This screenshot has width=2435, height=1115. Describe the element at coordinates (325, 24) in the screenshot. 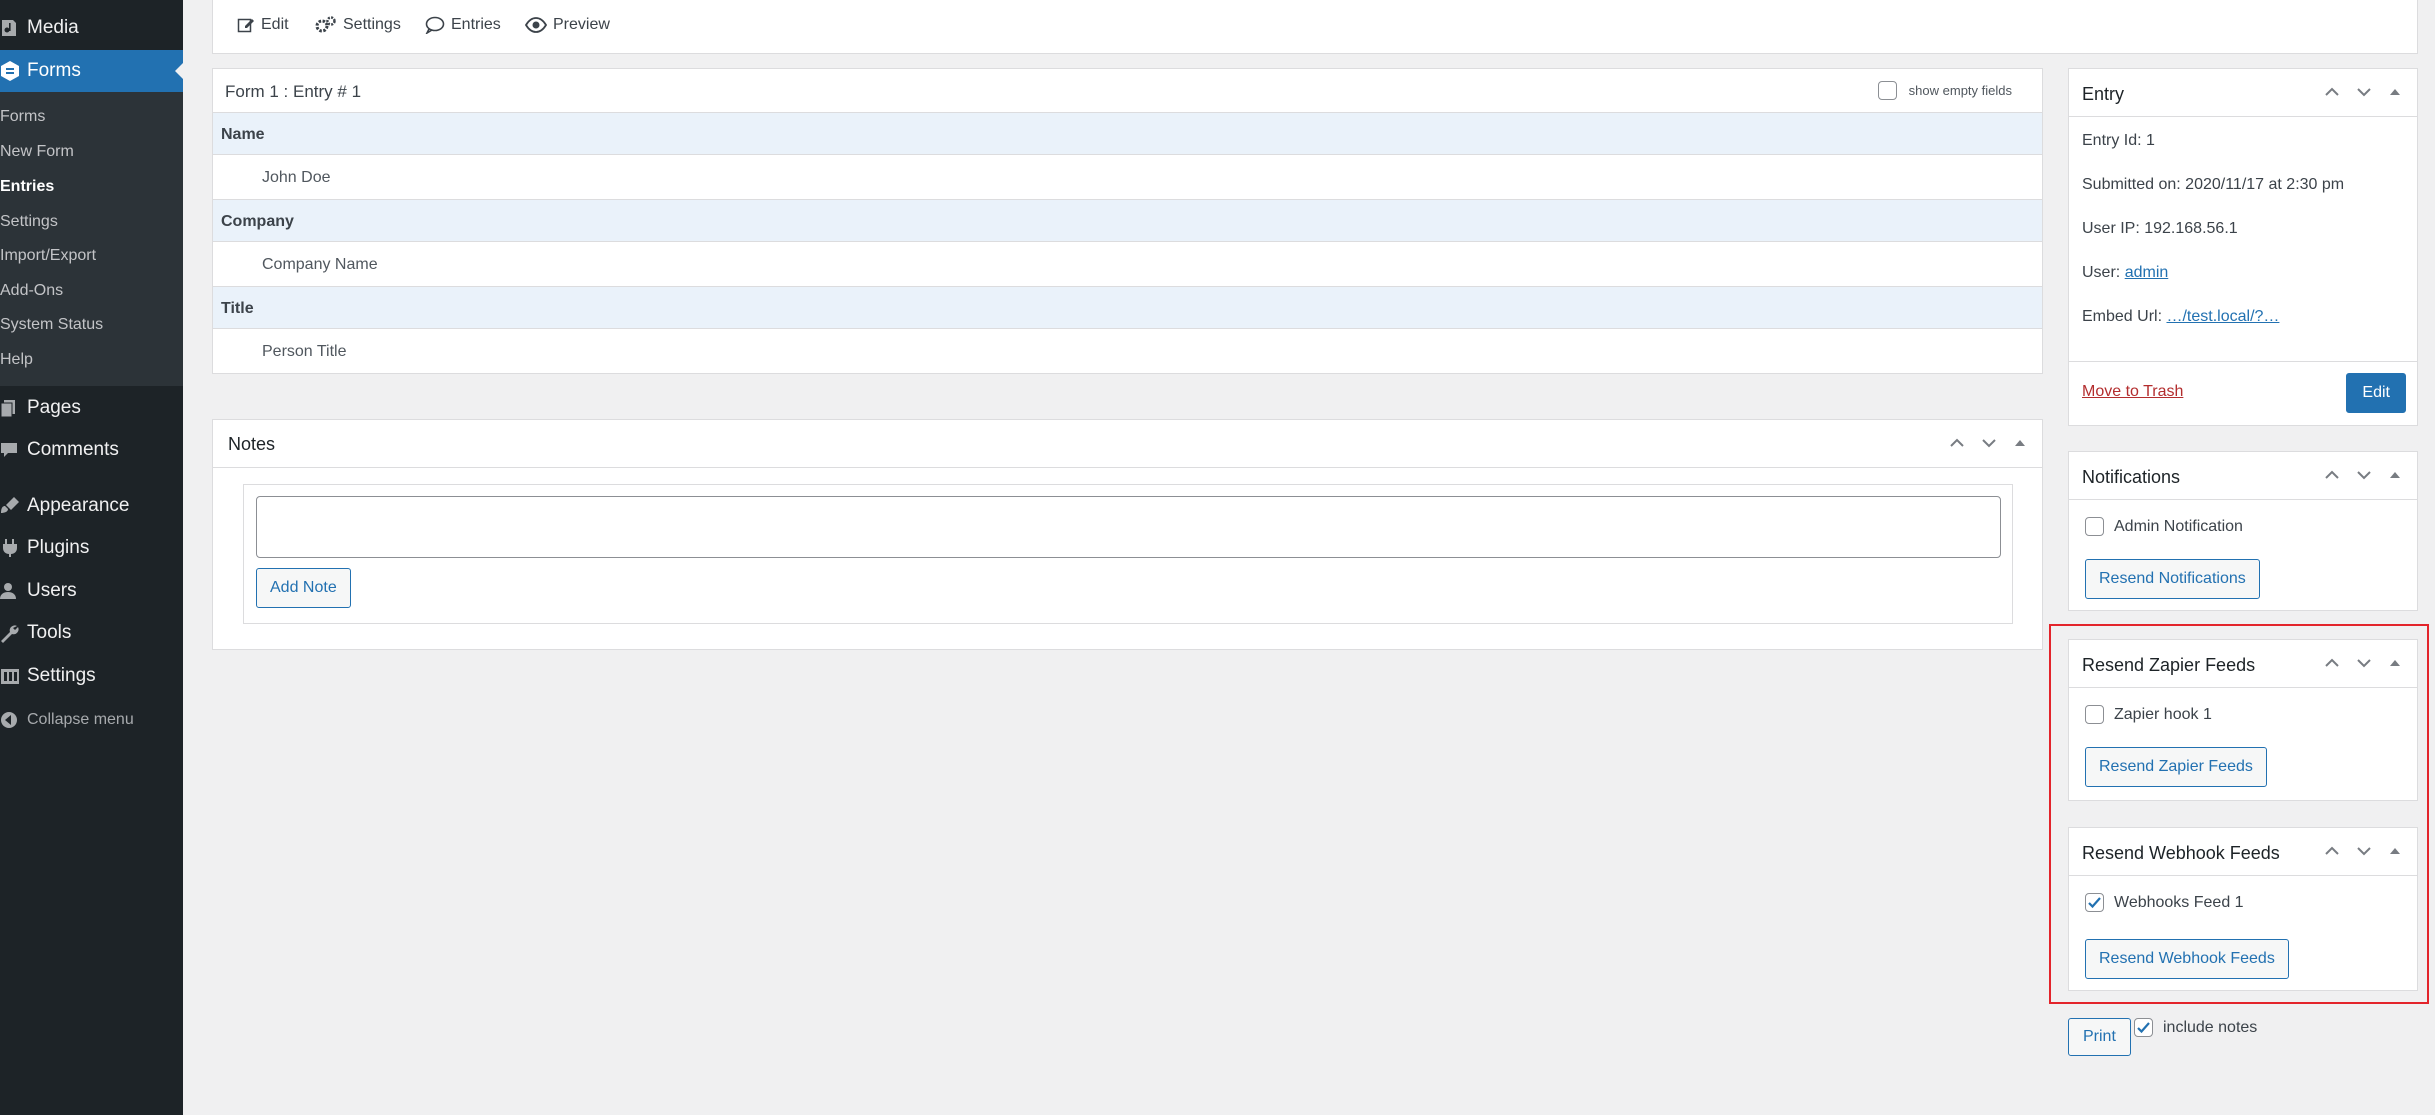

I see `gears-icon` at that location.